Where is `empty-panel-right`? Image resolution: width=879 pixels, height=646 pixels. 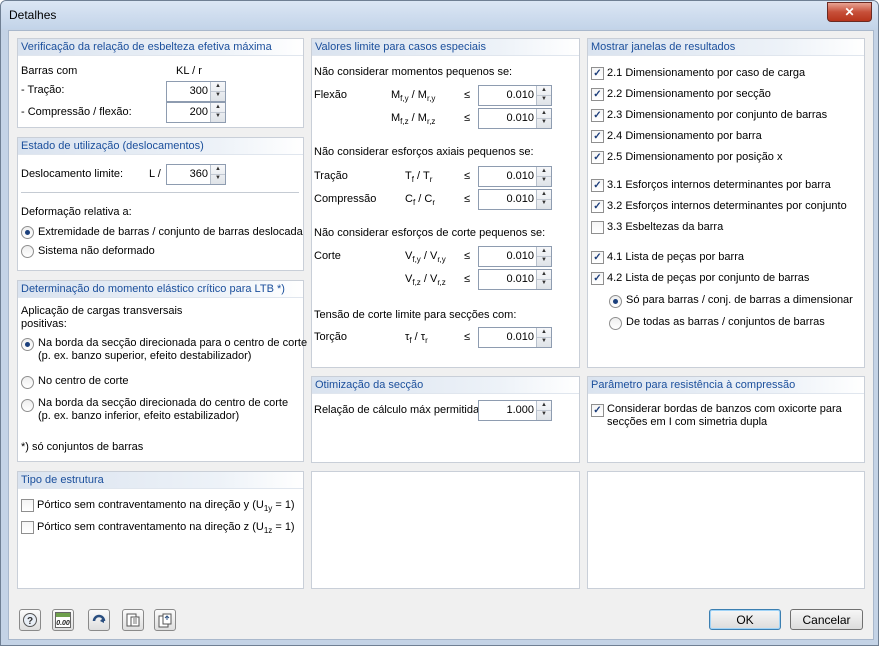
empty-panel-right is located at coordinates (726, 530).